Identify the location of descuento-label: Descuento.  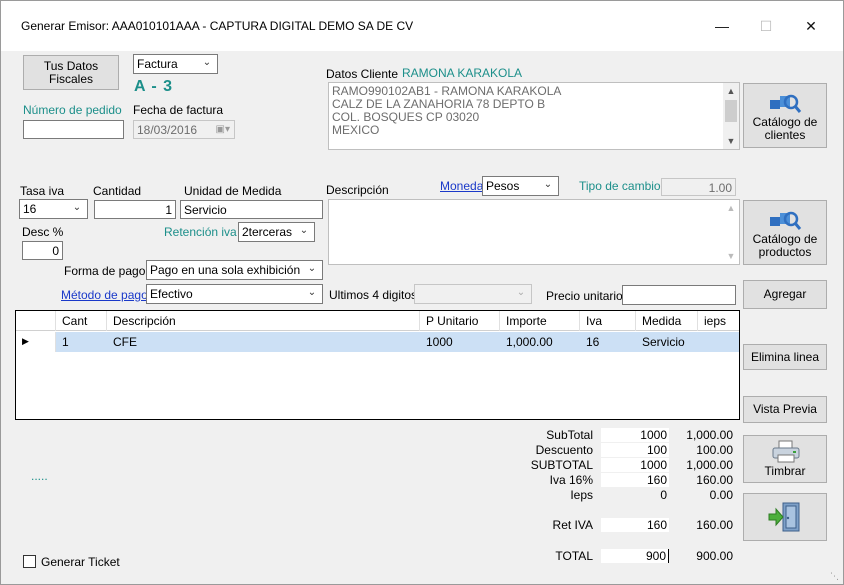
(564, 450).